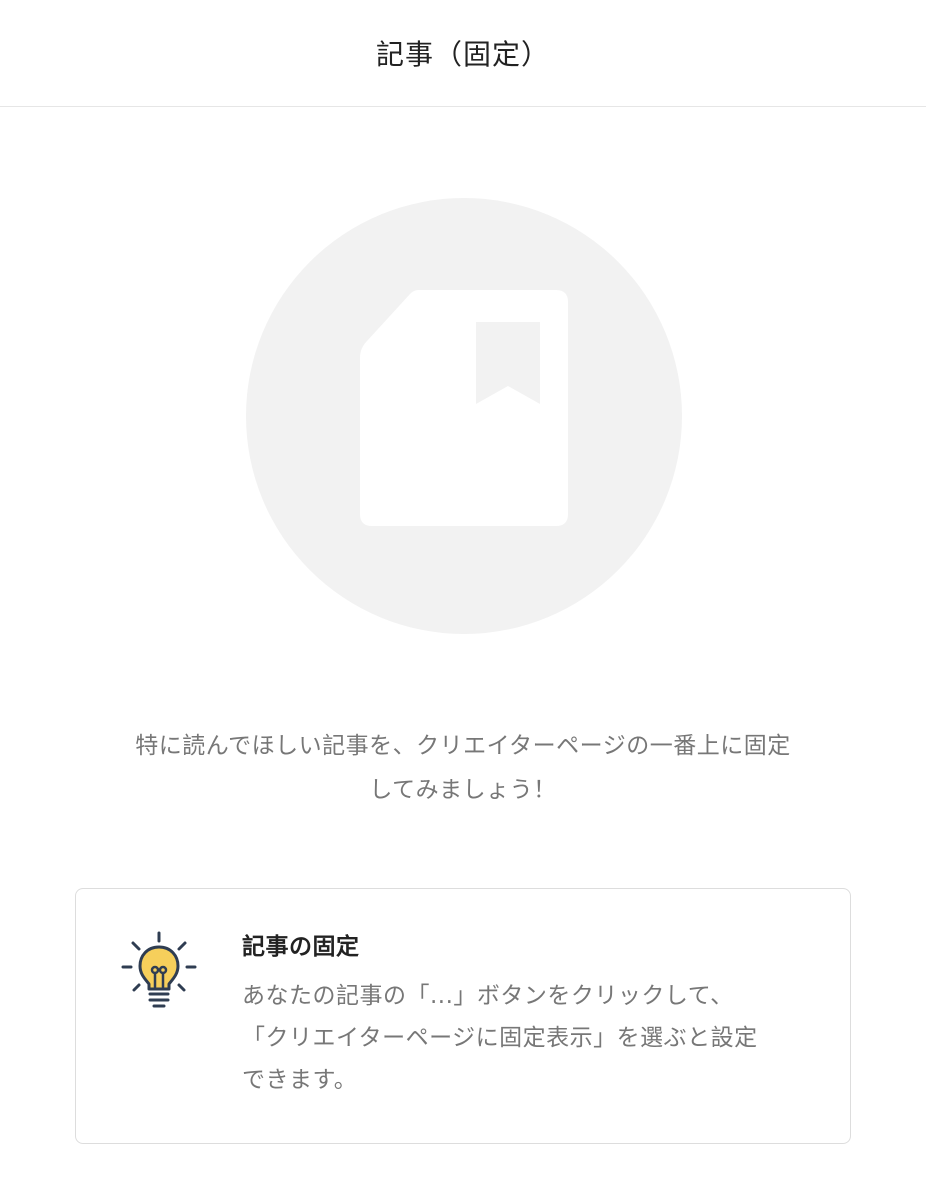 The image size is (926, 1198). Describe the element at coordinates (488, 996) in the screenshot. I see `tip-body-line: あなたの記事の「...」ボタンをクリックして、` at that location.